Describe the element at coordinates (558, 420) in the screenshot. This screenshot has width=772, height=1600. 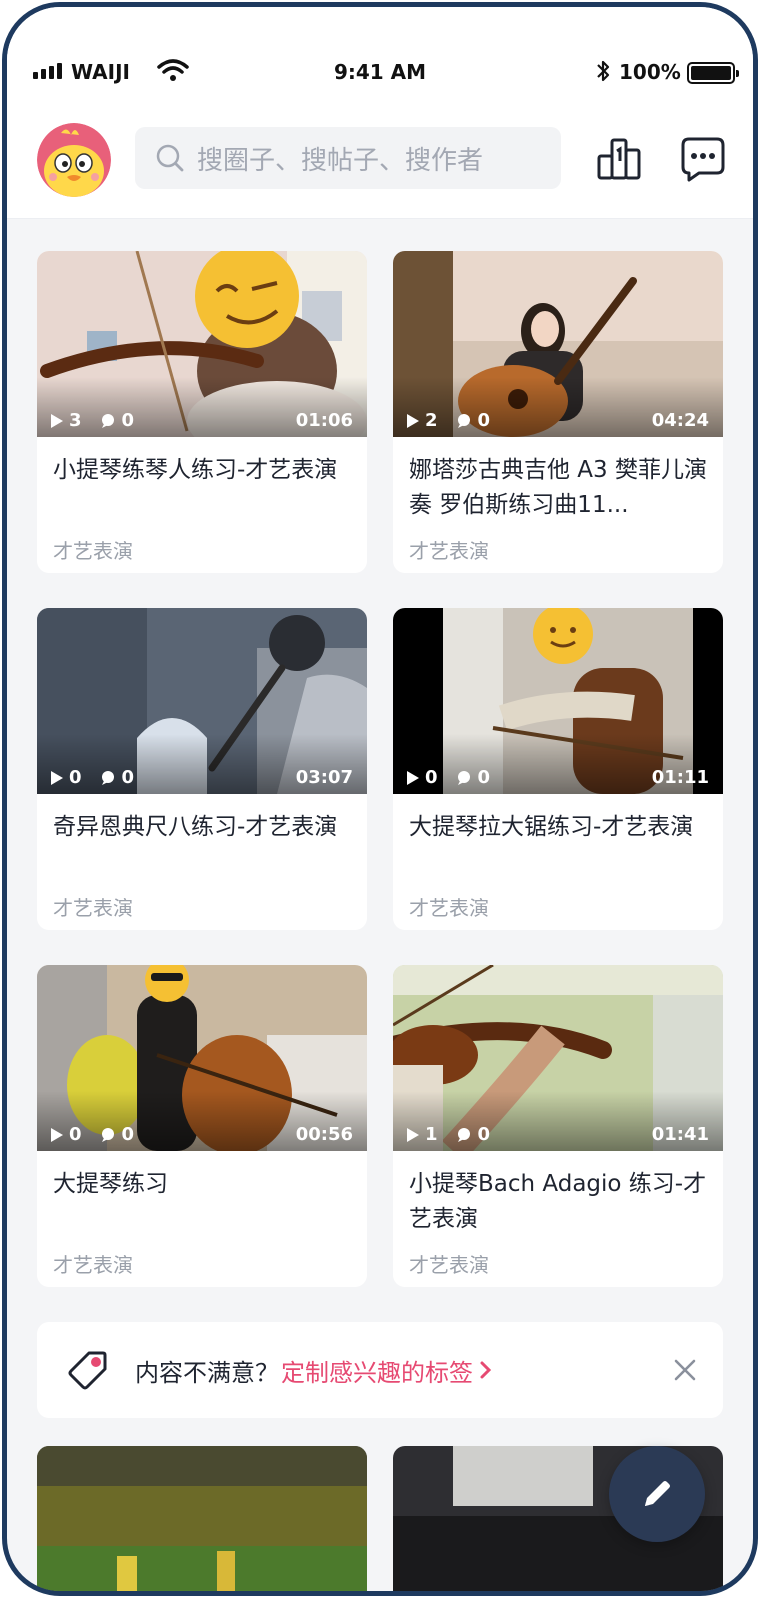
I see `video-stats: 2 0 04:24` at that location.